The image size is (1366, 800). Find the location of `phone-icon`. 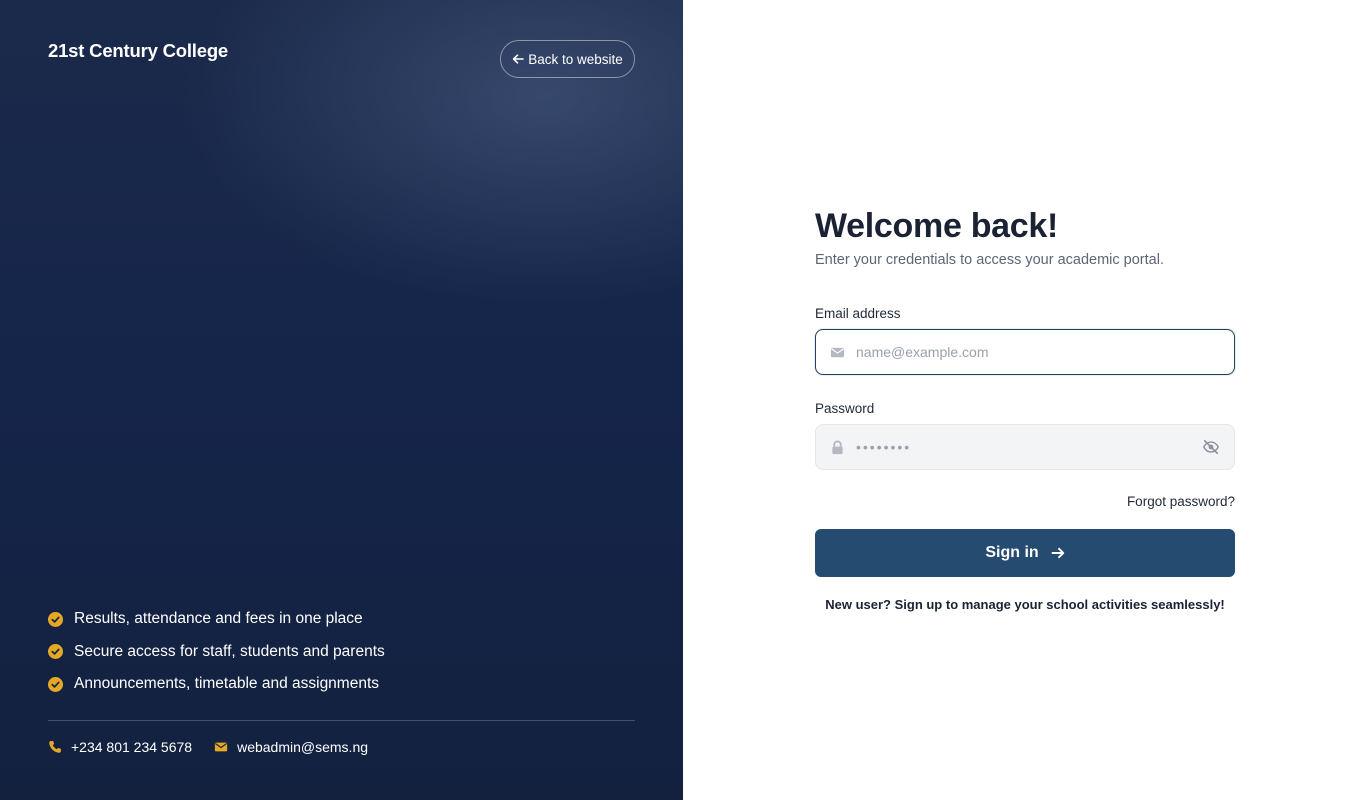

phone-icon is located at coordinates (55, 747).